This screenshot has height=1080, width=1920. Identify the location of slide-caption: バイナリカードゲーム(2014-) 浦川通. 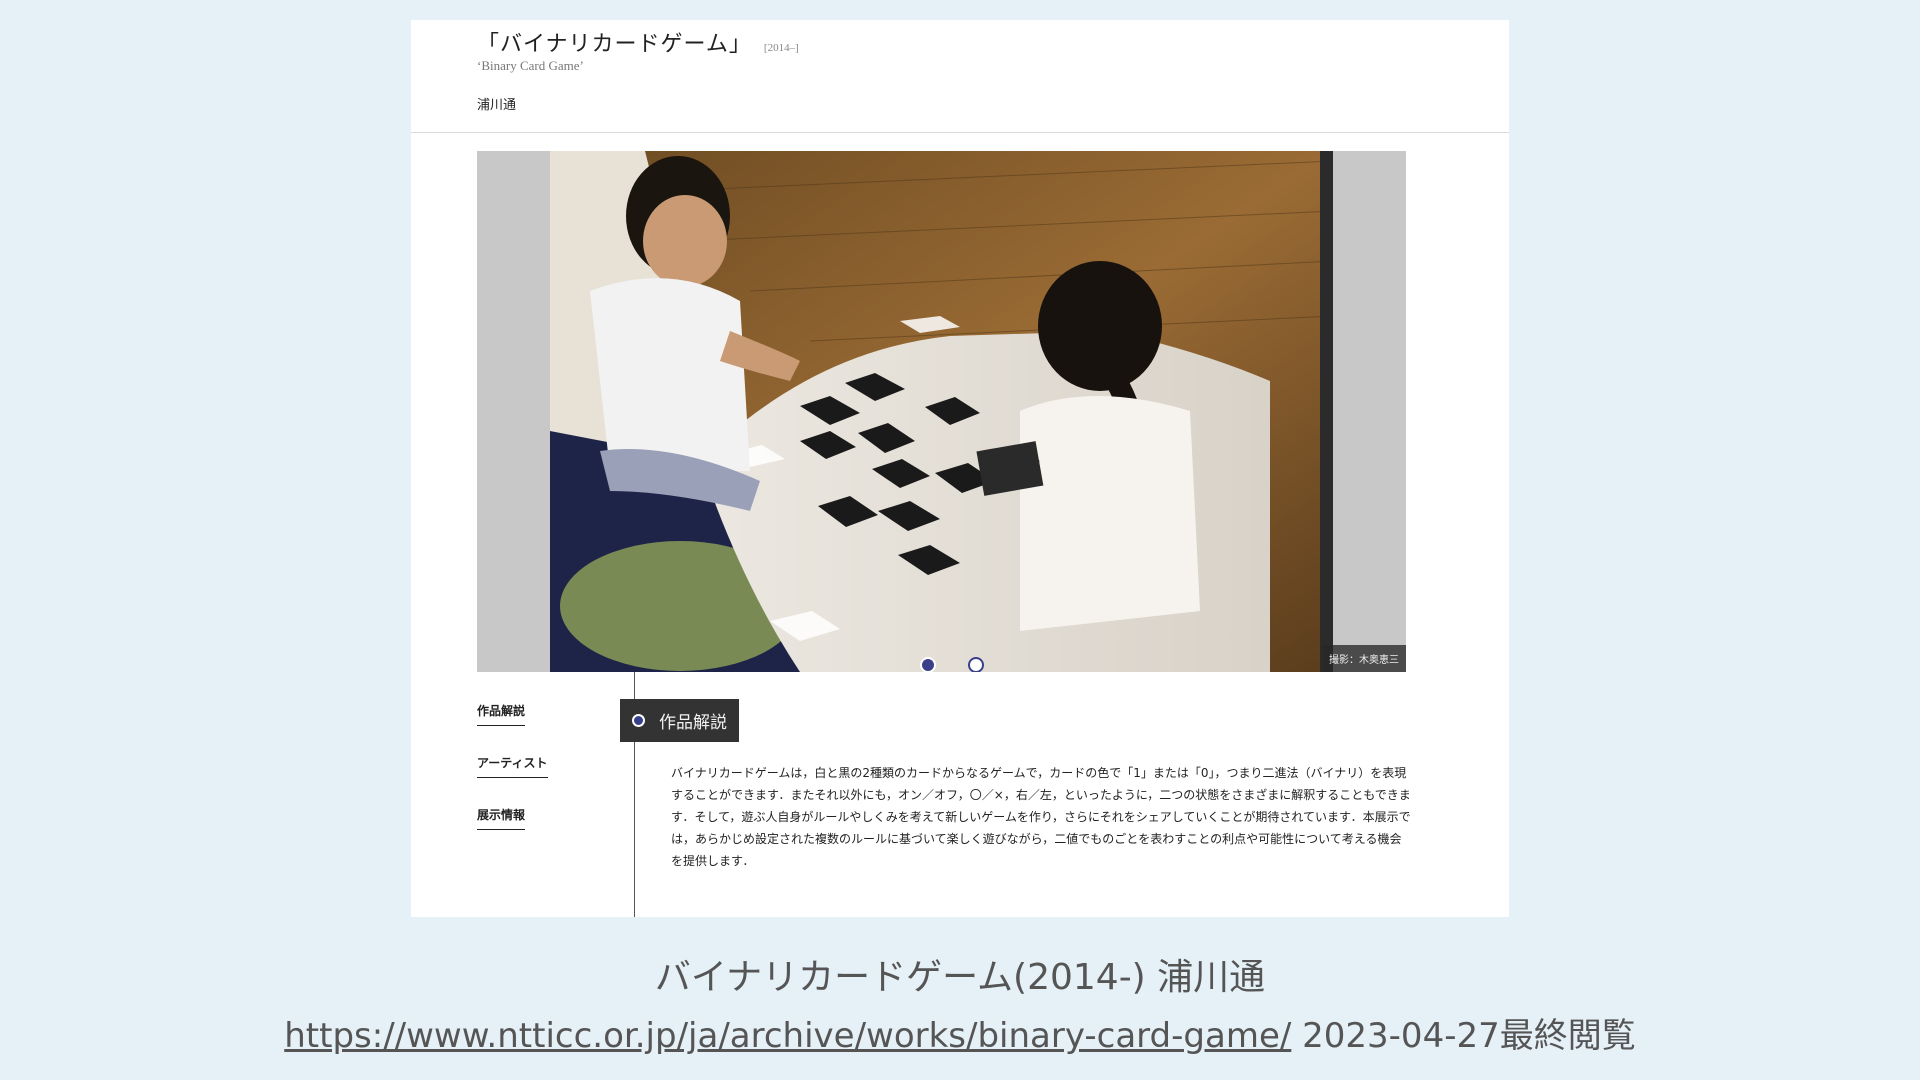
(960, 977).